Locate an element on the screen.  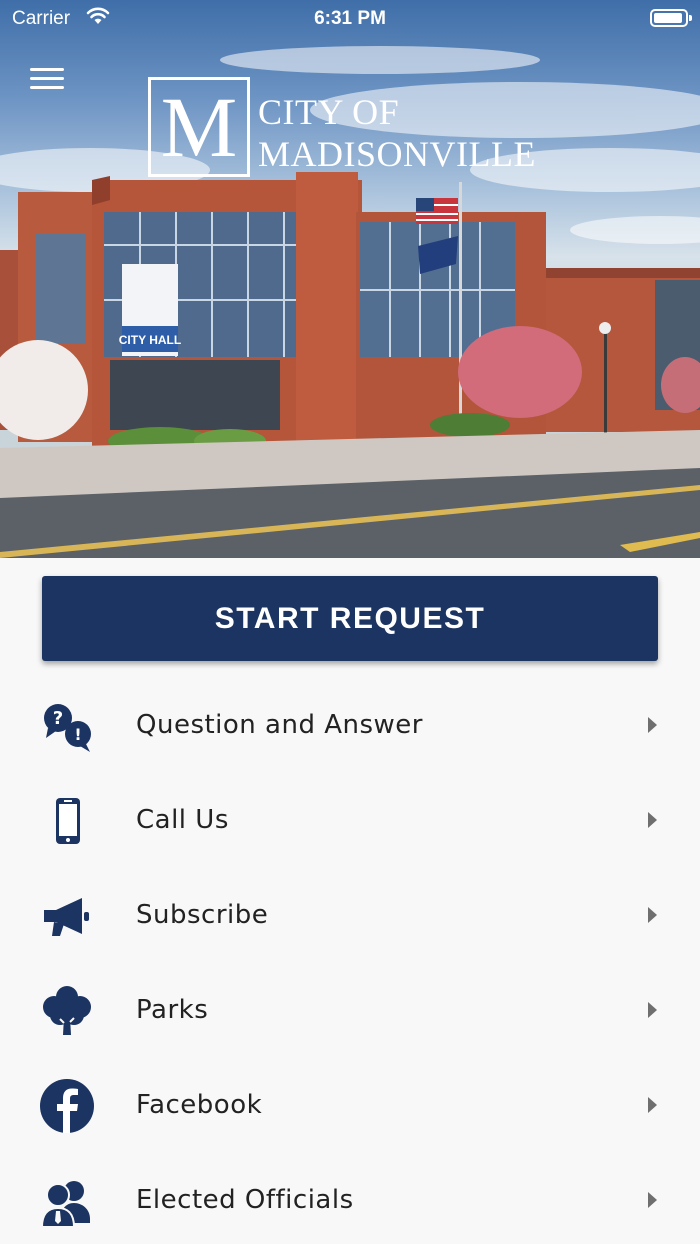
menu-item-label: Call Us is located at coordinates (182, 820).